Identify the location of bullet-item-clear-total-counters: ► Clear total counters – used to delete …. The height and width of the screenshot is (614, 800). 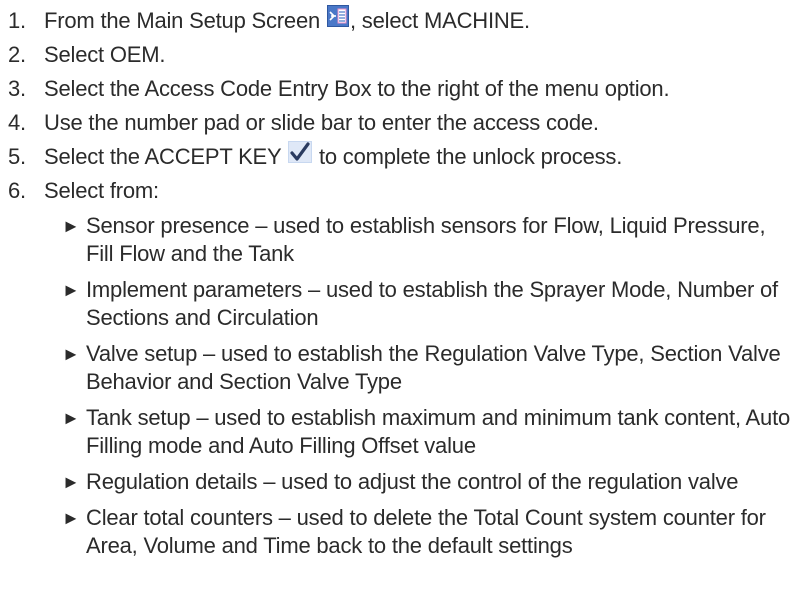
(427, 532).